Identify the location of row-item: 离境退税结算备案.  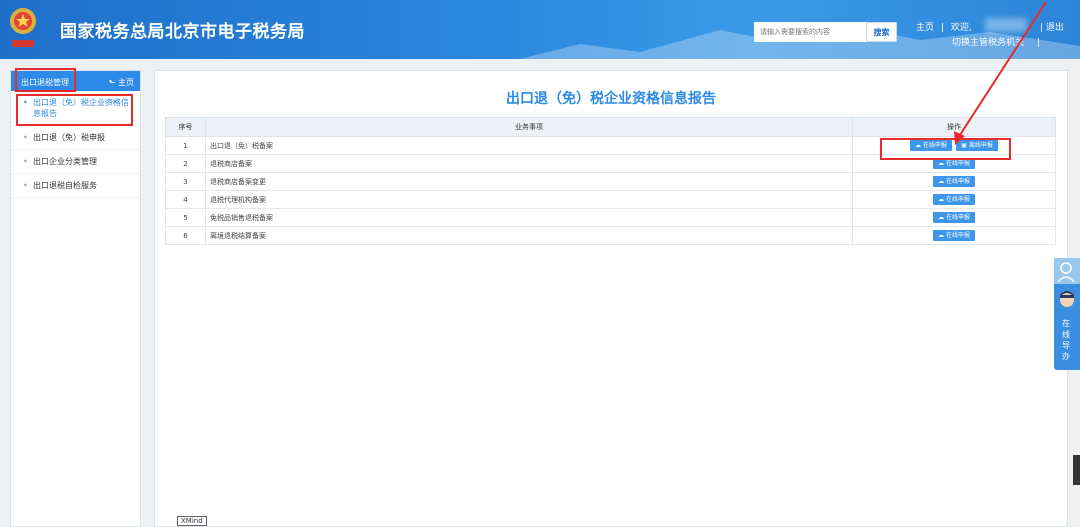
(529, 235).